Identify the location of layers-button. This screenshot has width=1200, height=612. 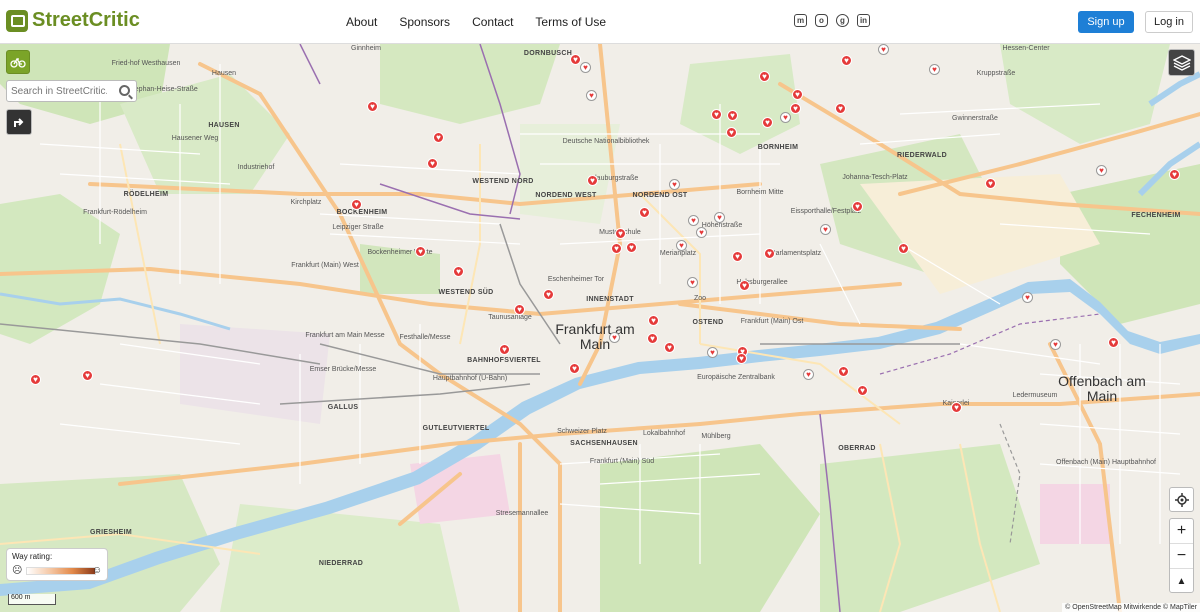
(1181, 62).